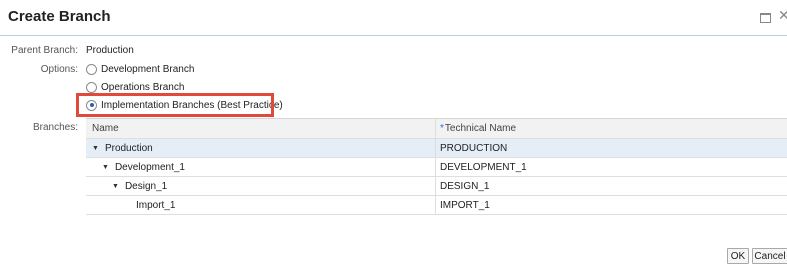 This screenshot has width=787, height=268. What do you see at coordinates (765, 18) in the screenshot?
I see `restore-window-icon` at bounding box center [765, 18].